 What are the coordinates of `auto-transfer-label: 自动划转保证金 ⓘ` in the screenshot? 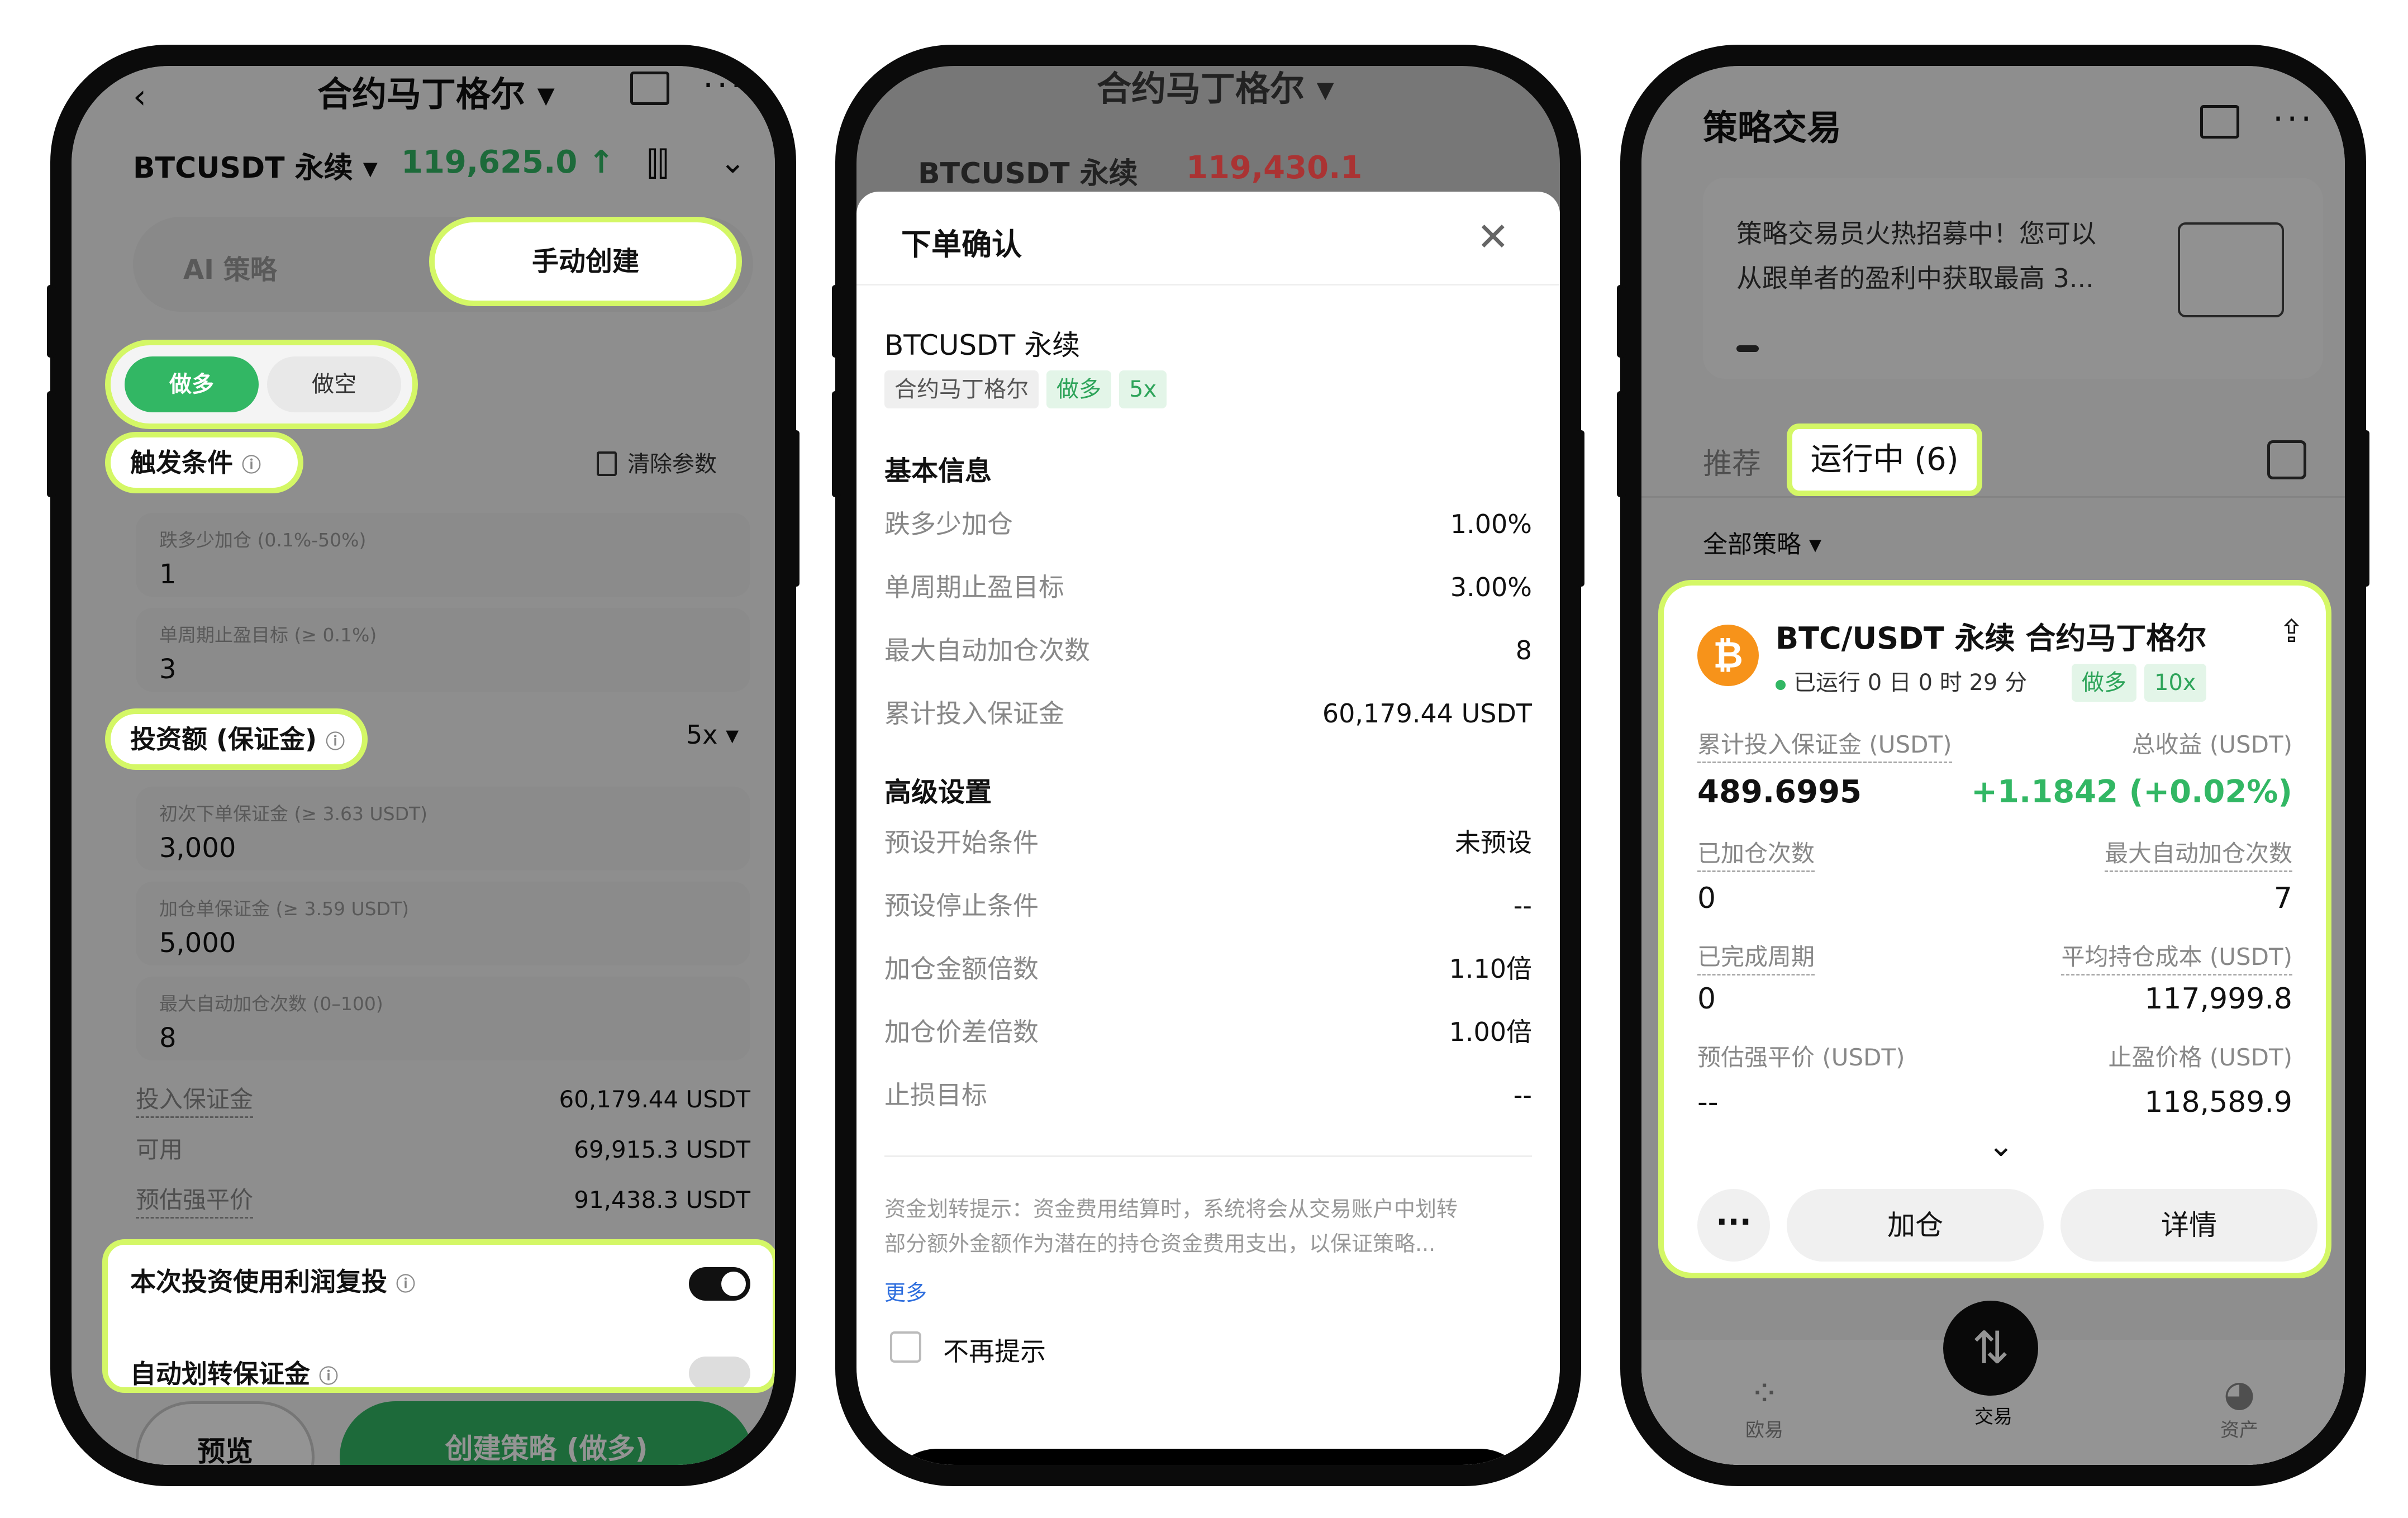 It's located at (235, 1374).